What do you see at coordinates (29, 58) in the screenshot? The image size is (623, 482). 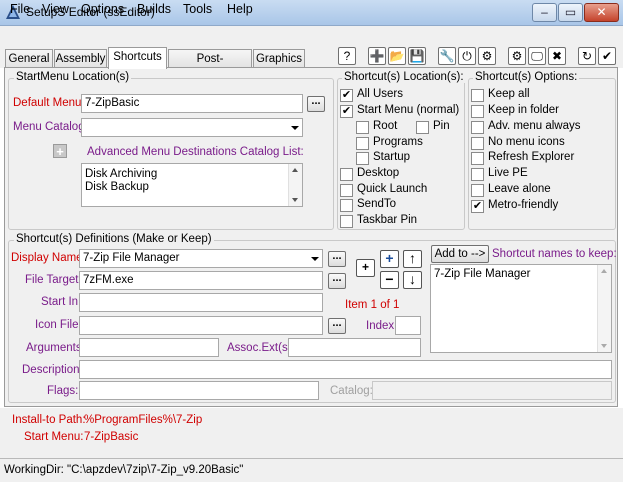 I see `tab-general: General` at bounding box center [29, 58].